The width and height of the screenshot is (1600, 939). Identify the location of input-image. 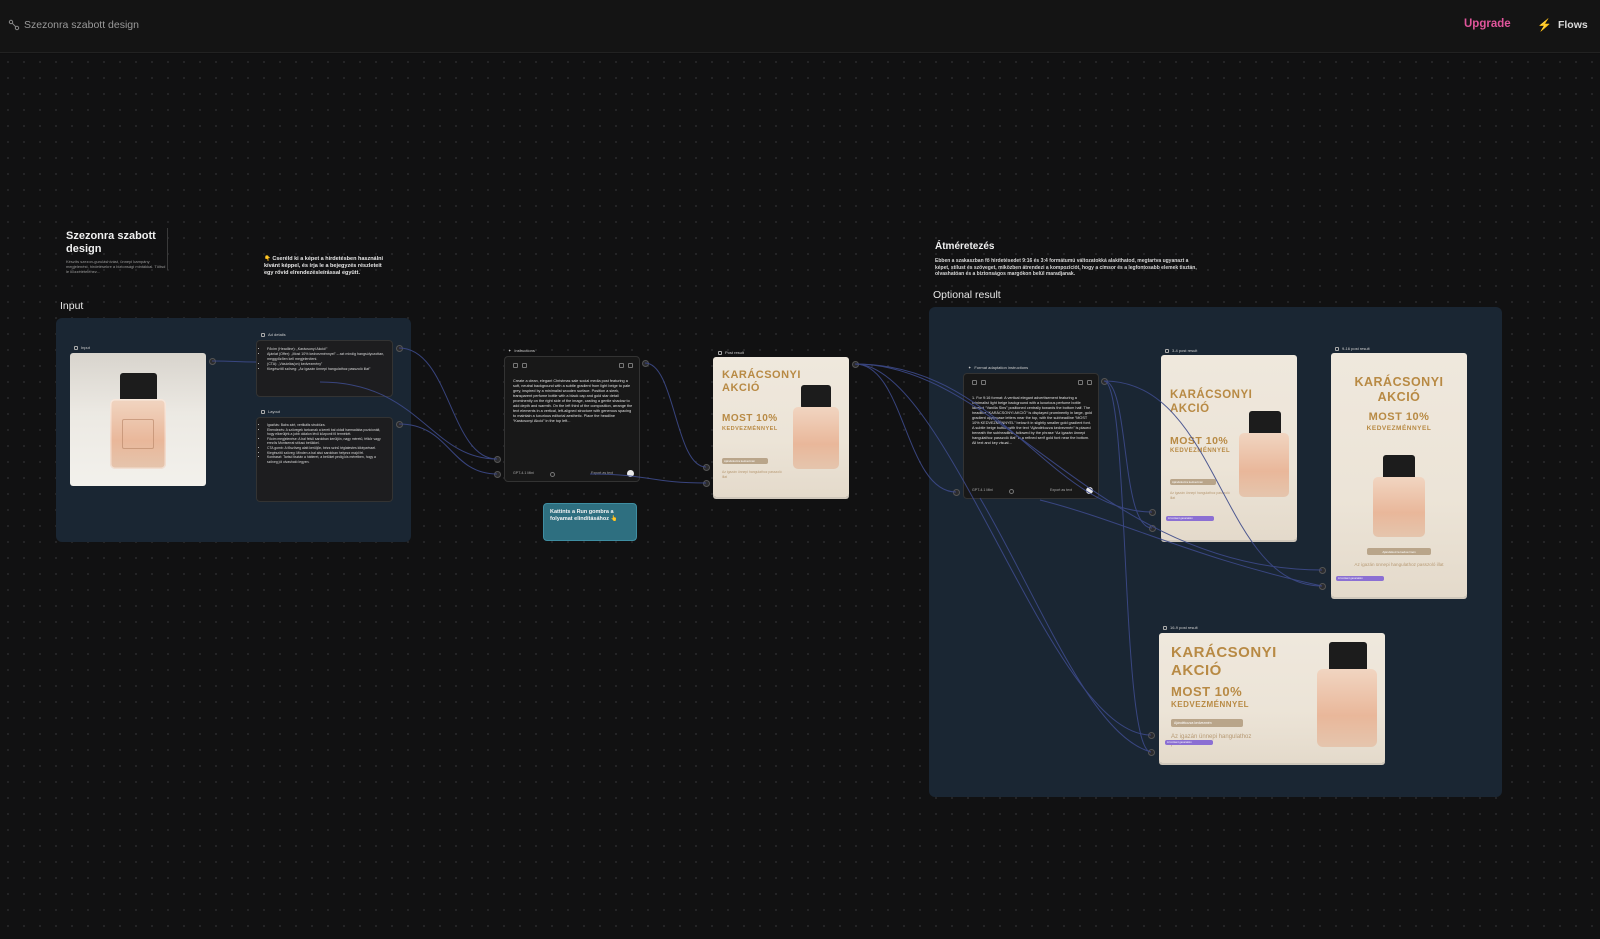
(138, 419).